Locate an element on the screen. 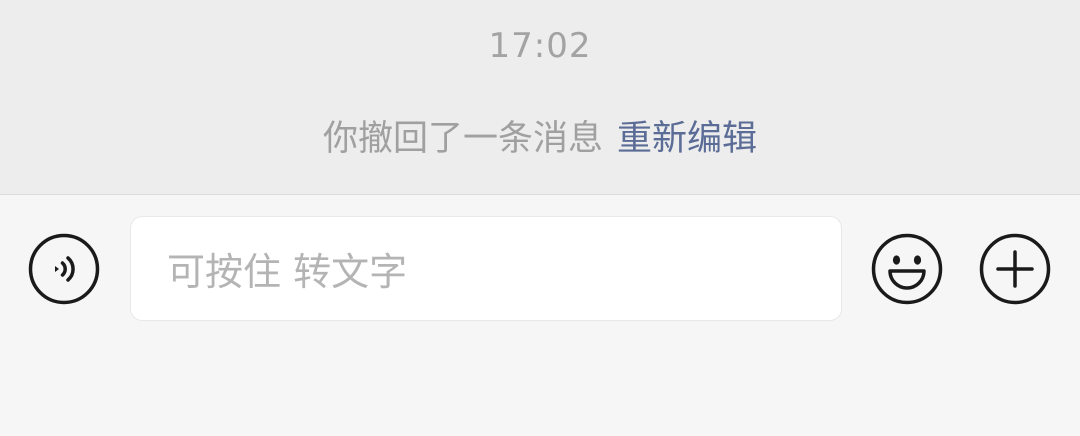 Image resolution: width=1080 pixels, height=436 pixels. recall-message: 你撤回了一条消息 is located at coordinates (462, 139).